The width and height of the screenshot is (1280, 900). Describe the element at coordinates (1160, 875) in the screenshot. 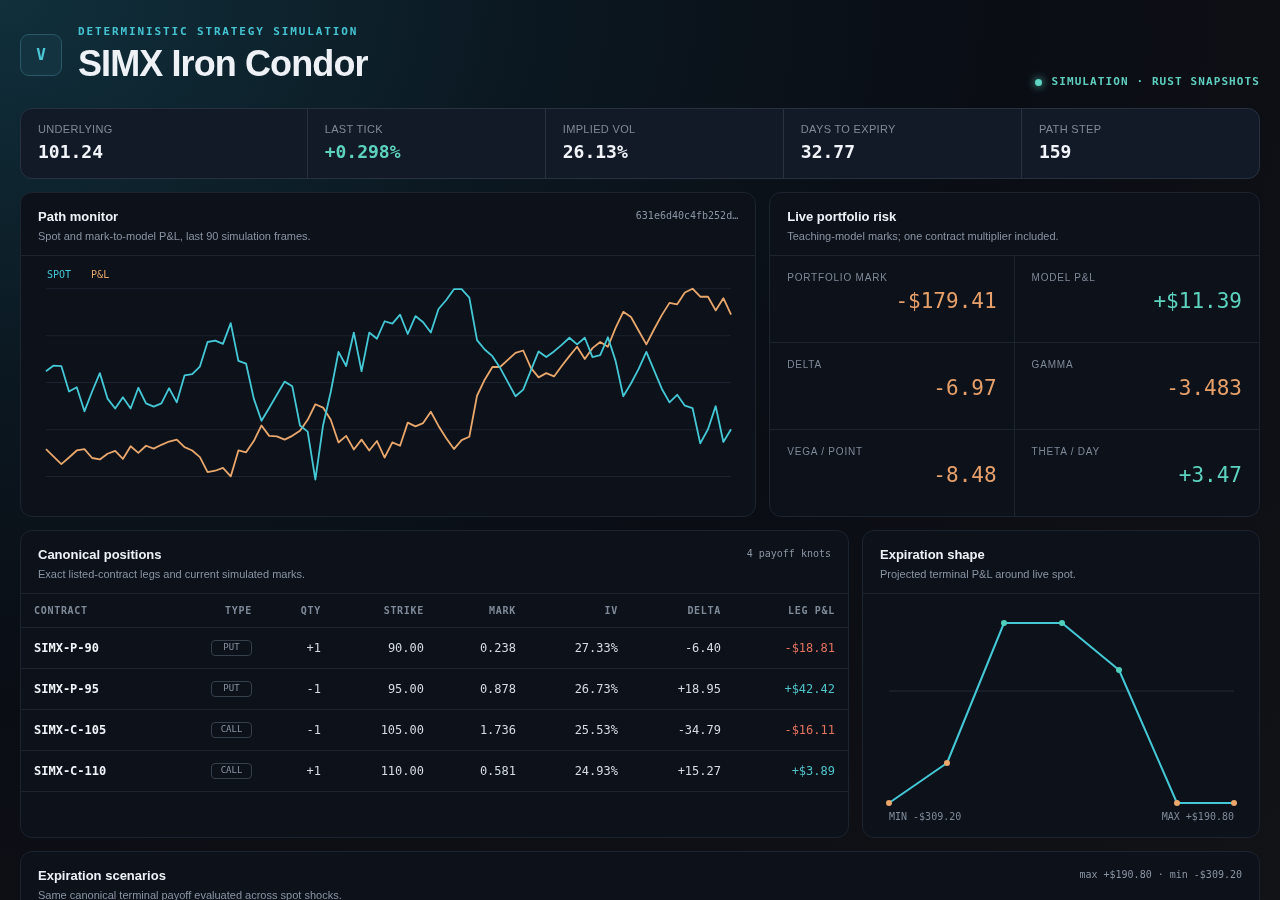

I see `range-label: max +$190.80 · min -$309.20` at that location.